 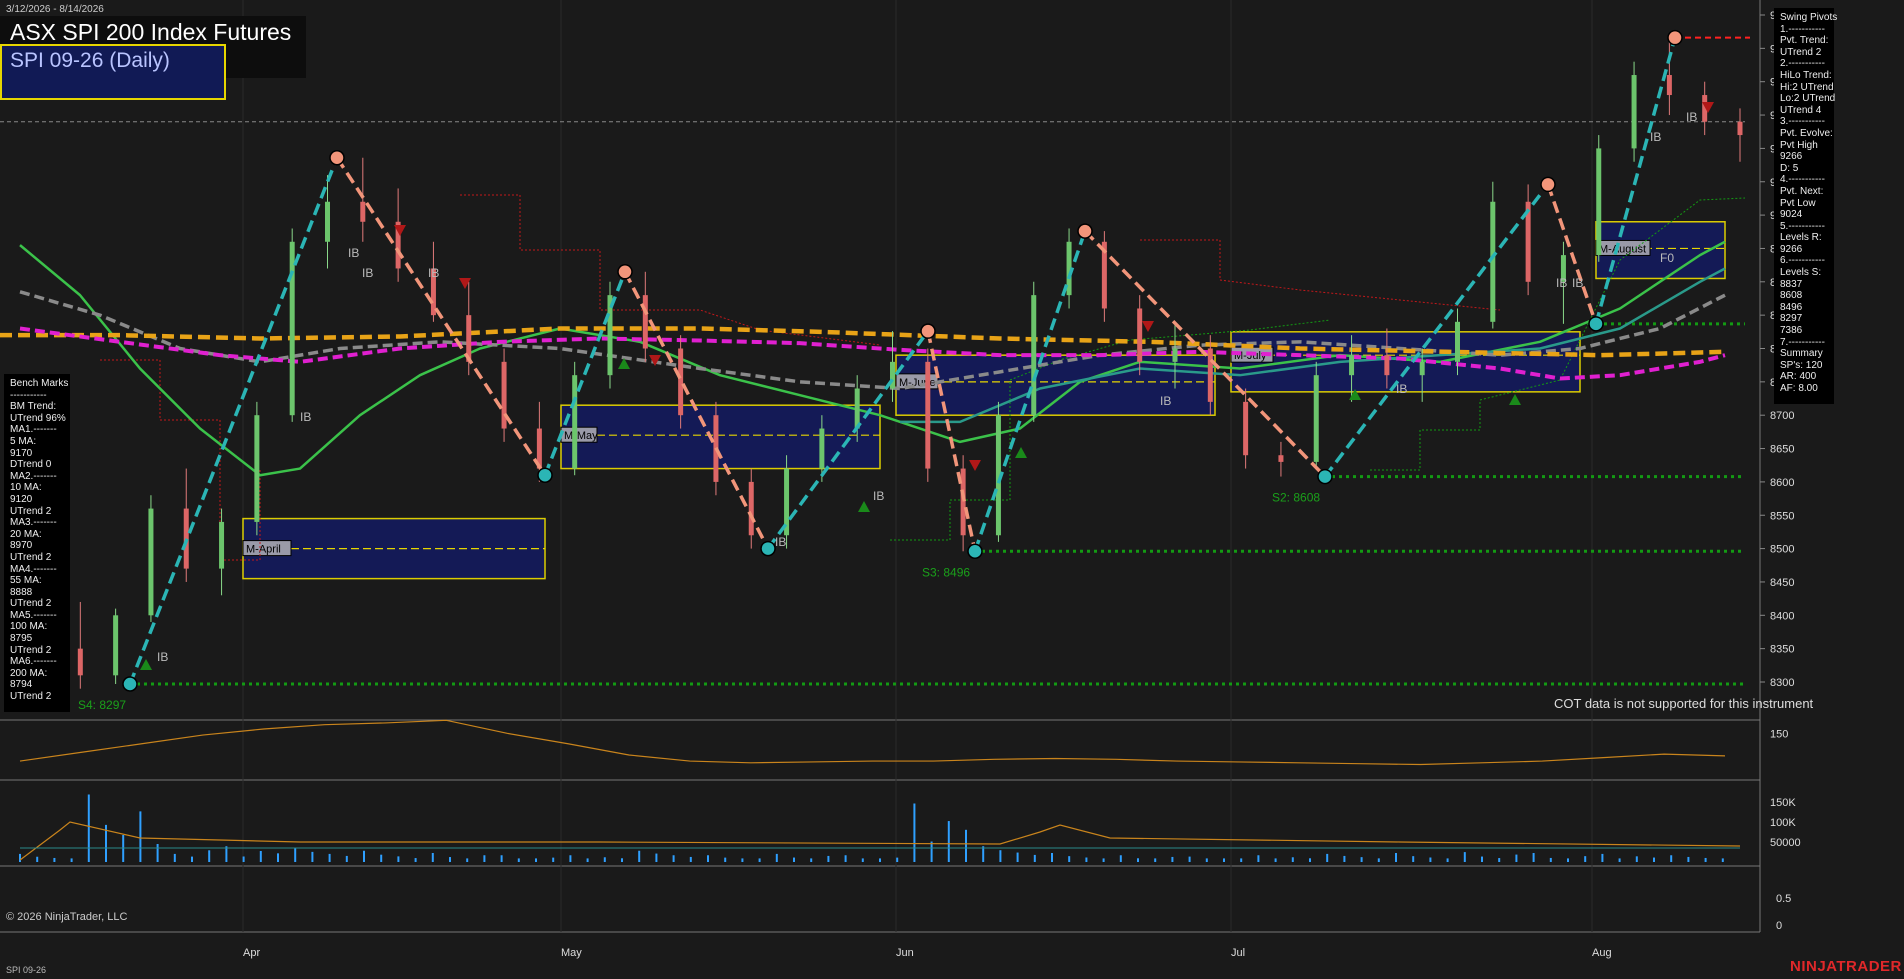 I want to click on bench_marks-line: MA2.-------, so click(x=33, y=476).